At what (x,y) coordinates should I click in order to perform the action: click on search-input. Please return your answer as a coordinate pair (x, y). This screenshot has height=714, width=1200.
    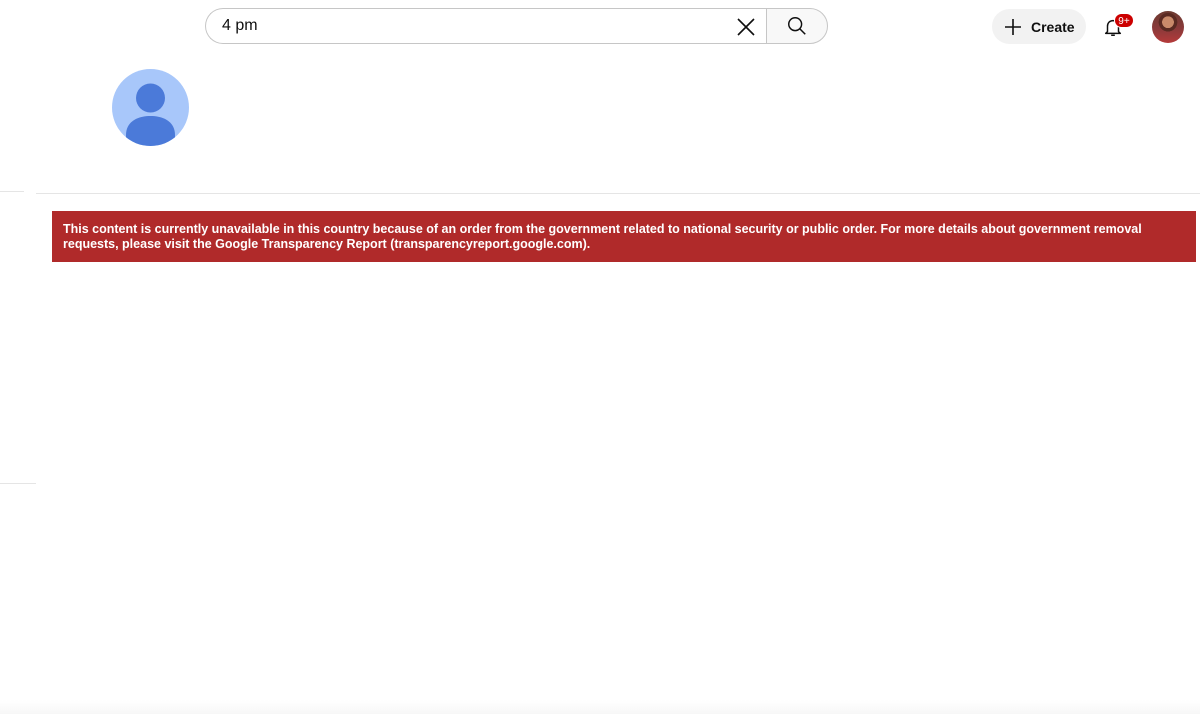
    Looking at the image, I should click on (462, 26).